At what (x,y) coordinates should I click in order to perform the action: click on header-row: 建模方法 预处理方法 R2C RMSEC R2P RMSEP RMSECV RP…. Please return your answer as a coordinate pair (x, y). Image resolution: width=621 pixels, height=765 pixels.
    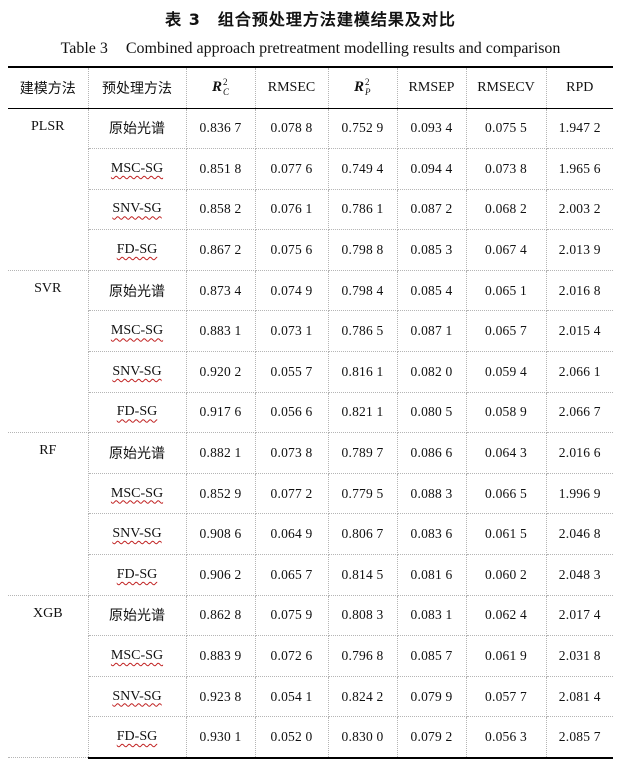
    Looking at the image, I should click on (310, 87).